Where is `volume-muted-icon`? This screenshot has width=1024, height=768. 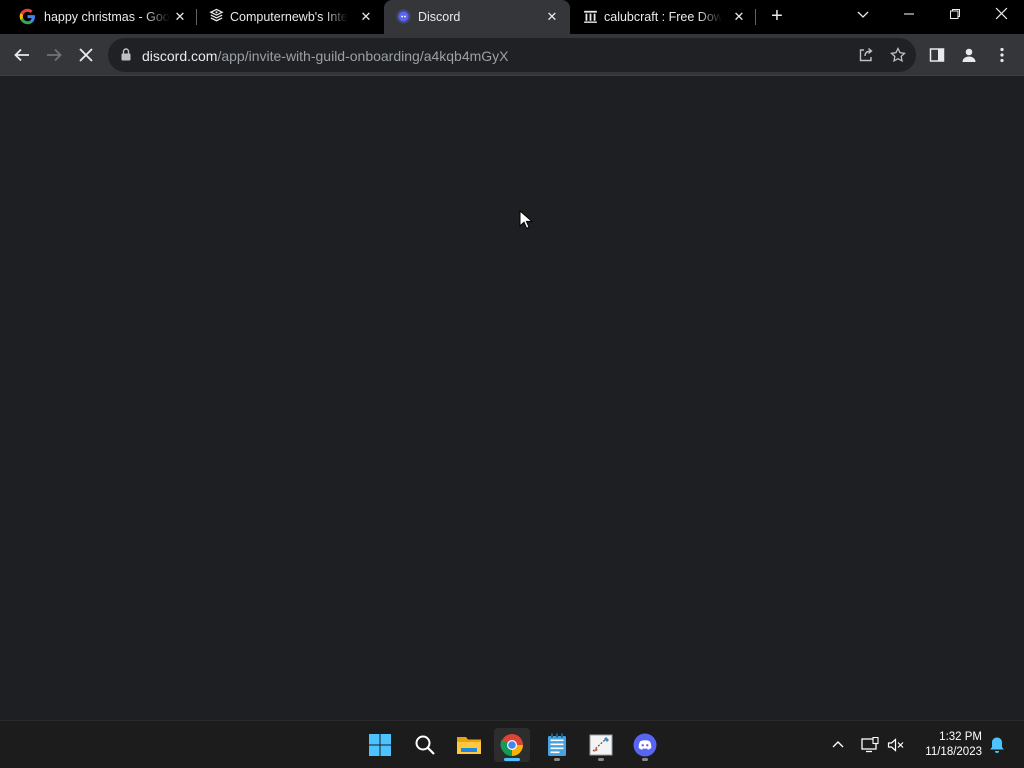
volume-muted-icon is located at coordinates (896, 745).